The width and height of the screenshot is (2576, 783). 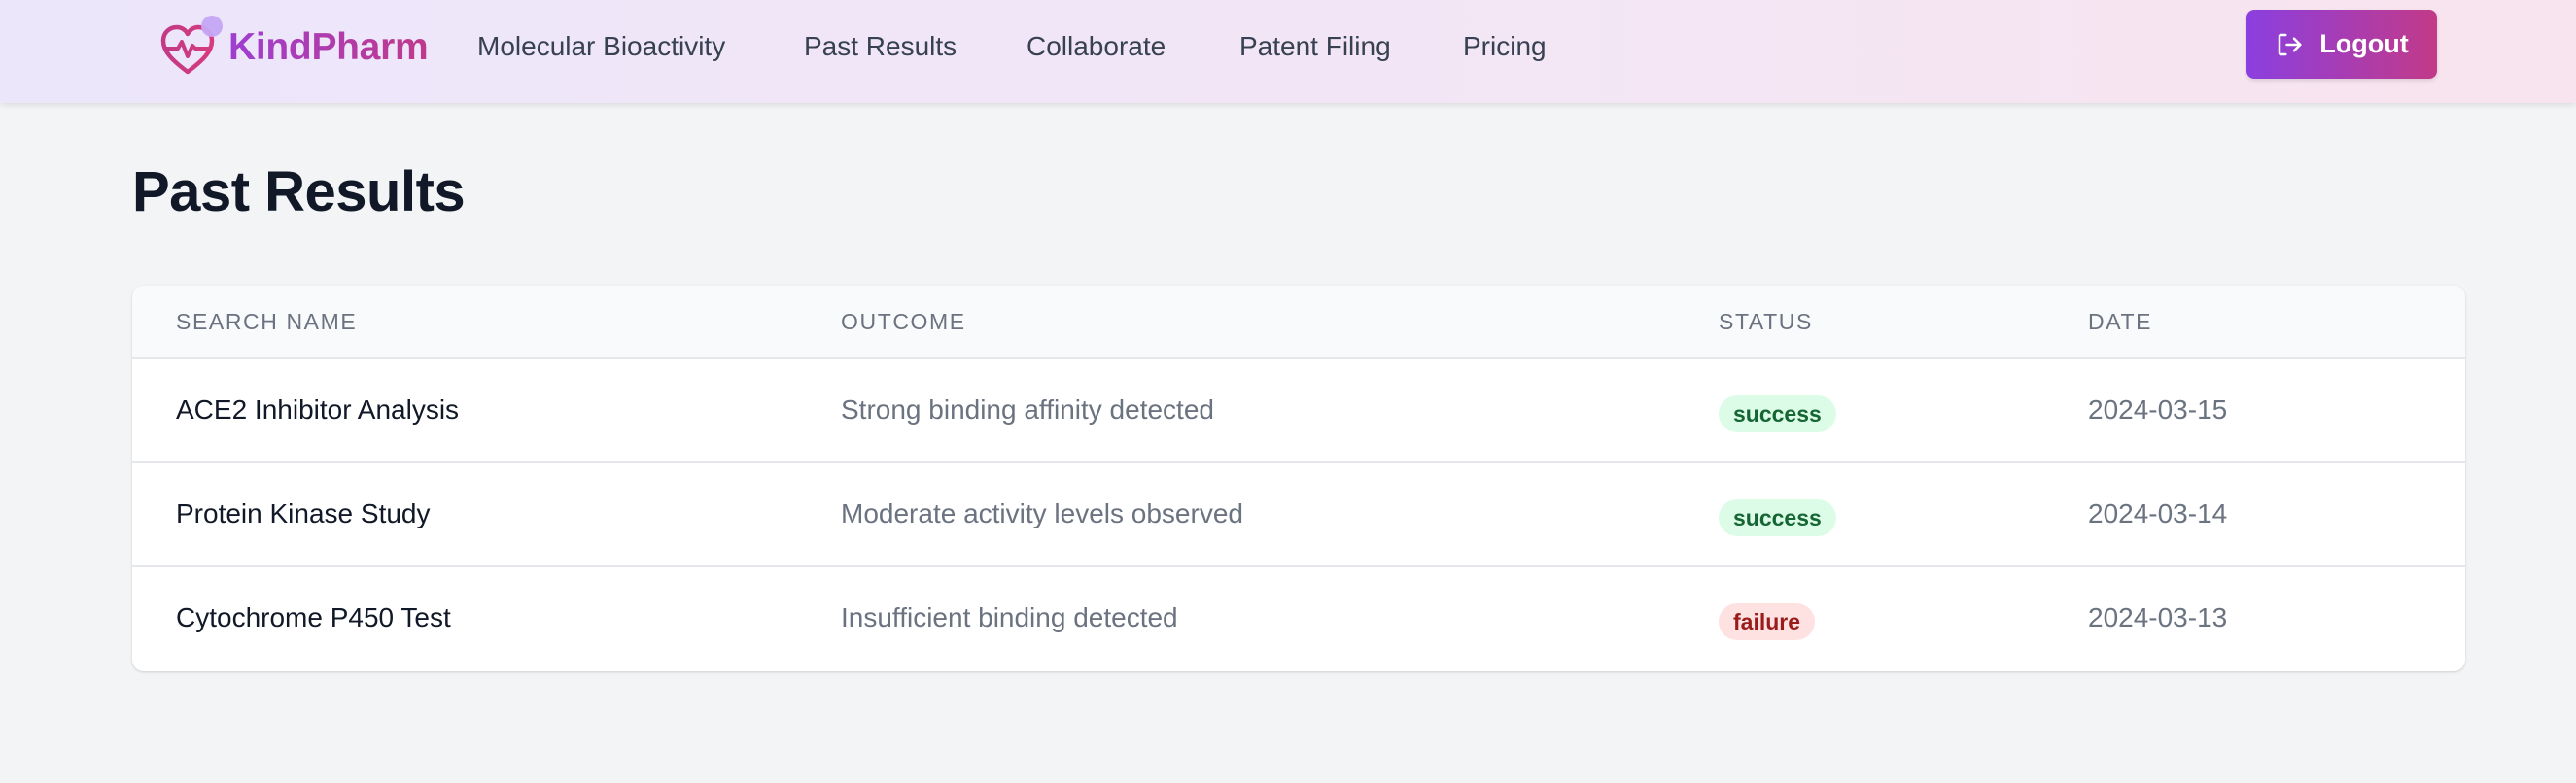 What do you see at coordinates (1505, 46) in the screenshot?
I see `nav-item-pricing: Pricing` at bounding box center [1505, 46].